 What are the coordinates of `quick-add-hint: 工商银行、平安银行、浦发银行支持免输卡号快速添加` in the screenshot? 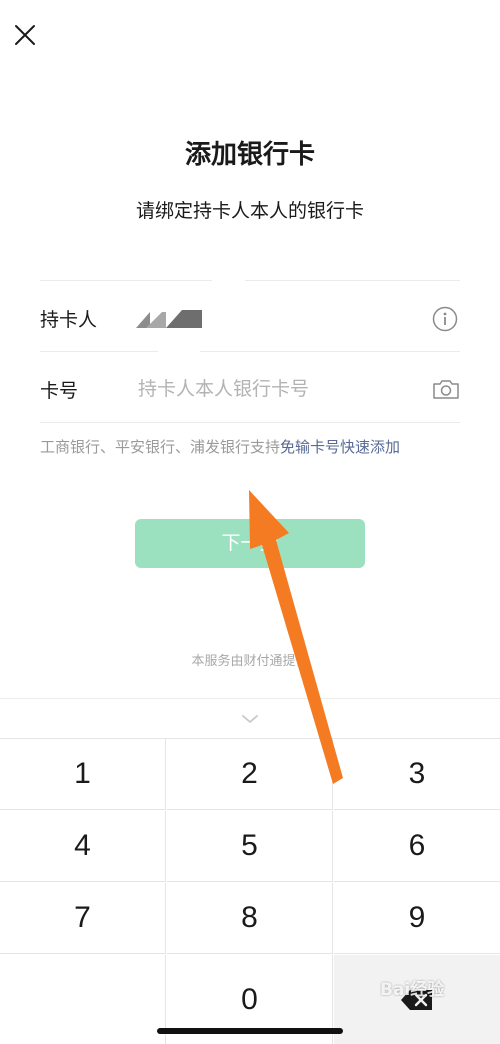 It's located at (255, 446).